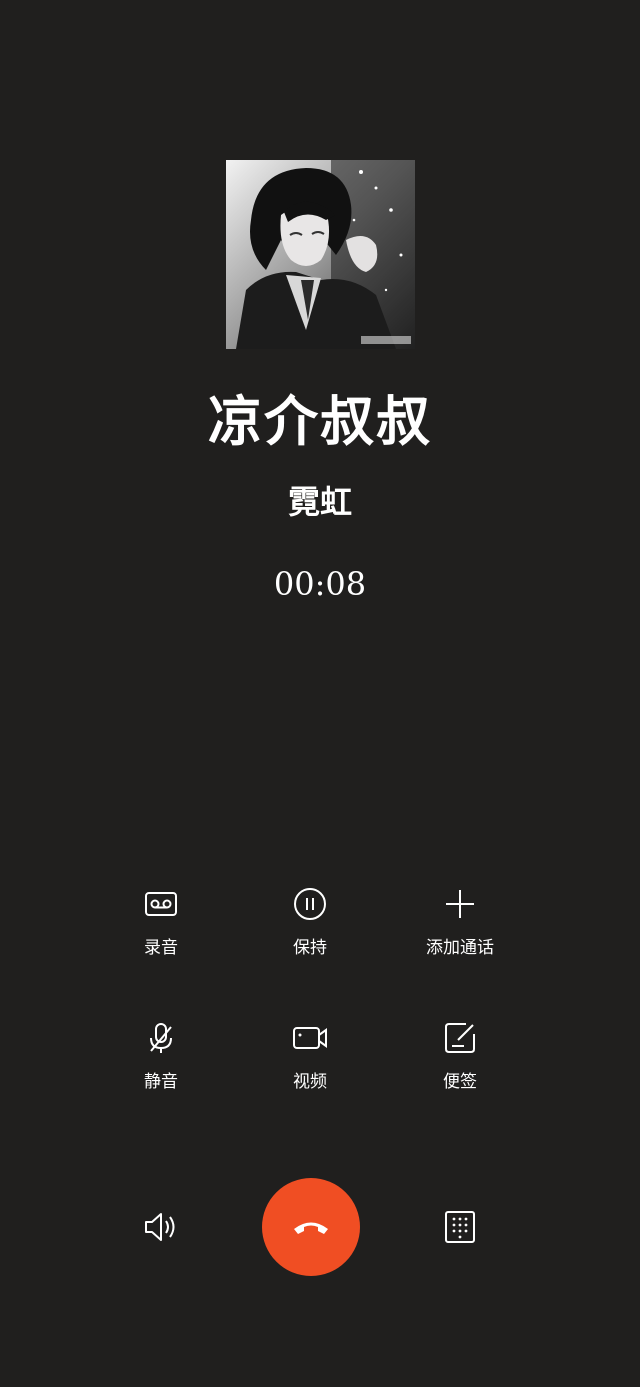 Image resolution: width=640 pixels, height=1387 pixels. What do you see at coordinates (310, 1082) in the screenshot?
I see `video-label: 视频` at bounding box center [310, 1082].